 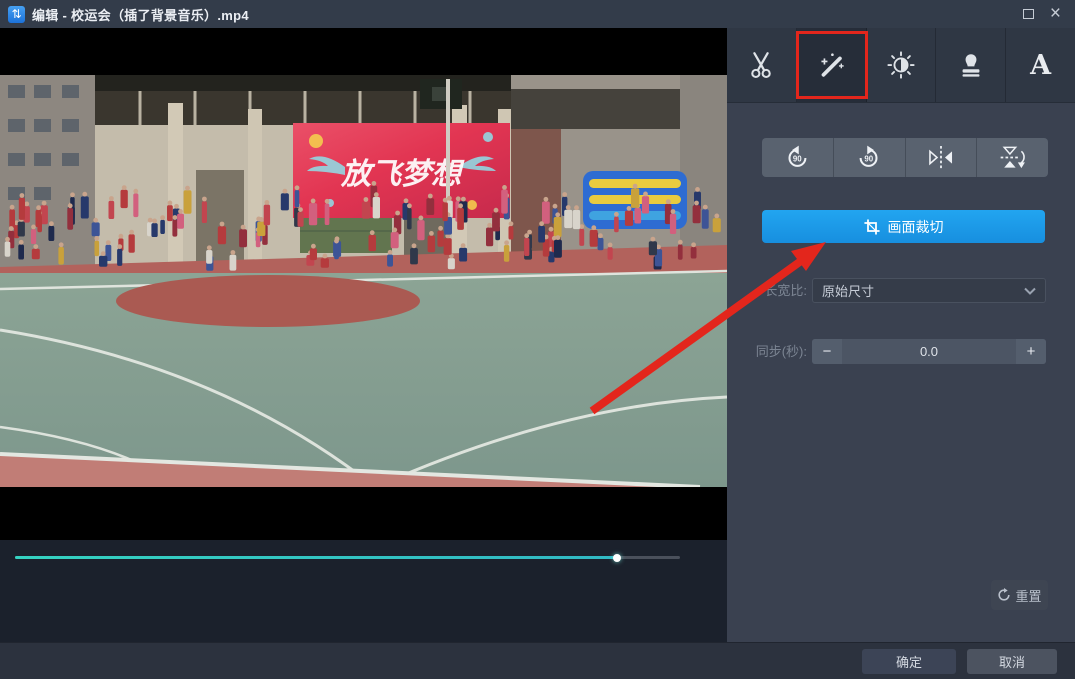 I want to click on progress-fill, so click(x=316, y=557).